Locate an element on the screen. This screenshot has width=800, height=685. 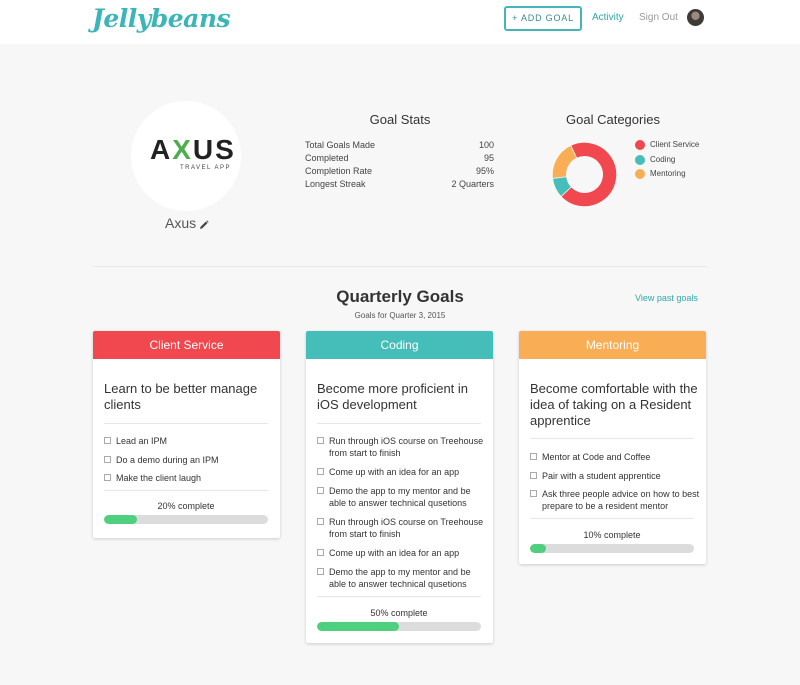
task-label: Do a demo during an IPM is located at coordinates (167, 460).